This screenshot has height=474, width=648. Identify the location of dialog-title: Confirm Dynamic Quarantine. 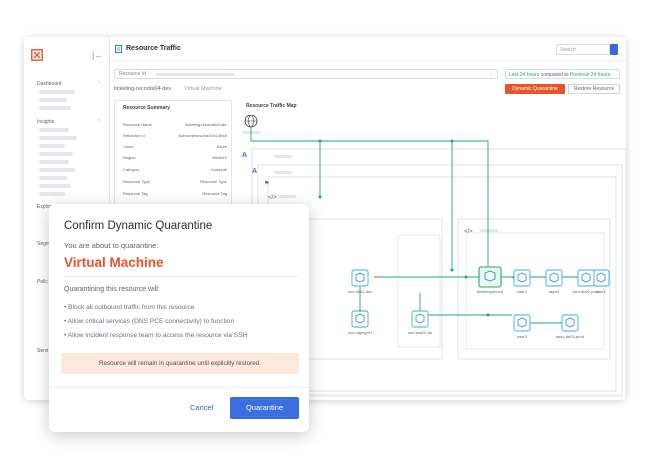
(138, 226).